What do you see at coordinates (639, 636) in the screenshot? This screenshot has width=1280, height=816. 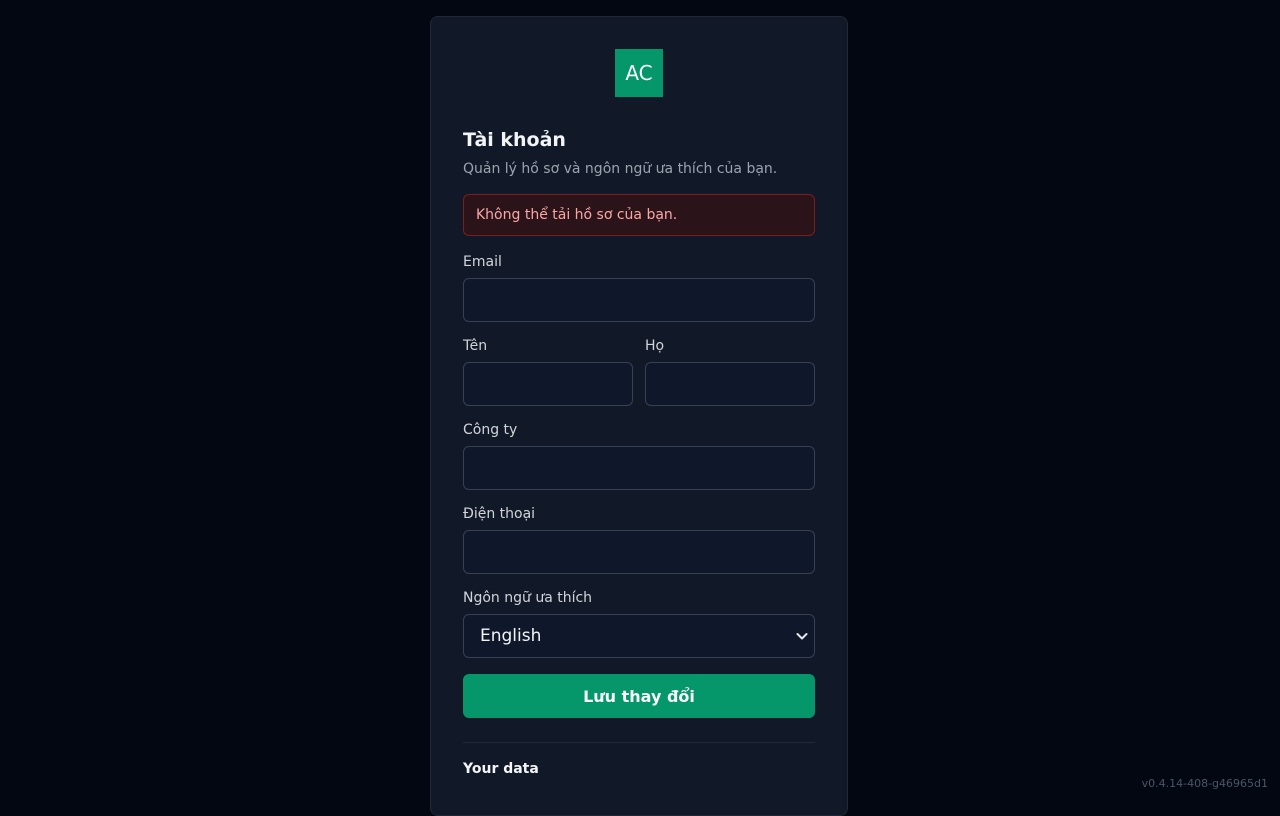 I see `language-select: English` at bounding box center [639, 636].